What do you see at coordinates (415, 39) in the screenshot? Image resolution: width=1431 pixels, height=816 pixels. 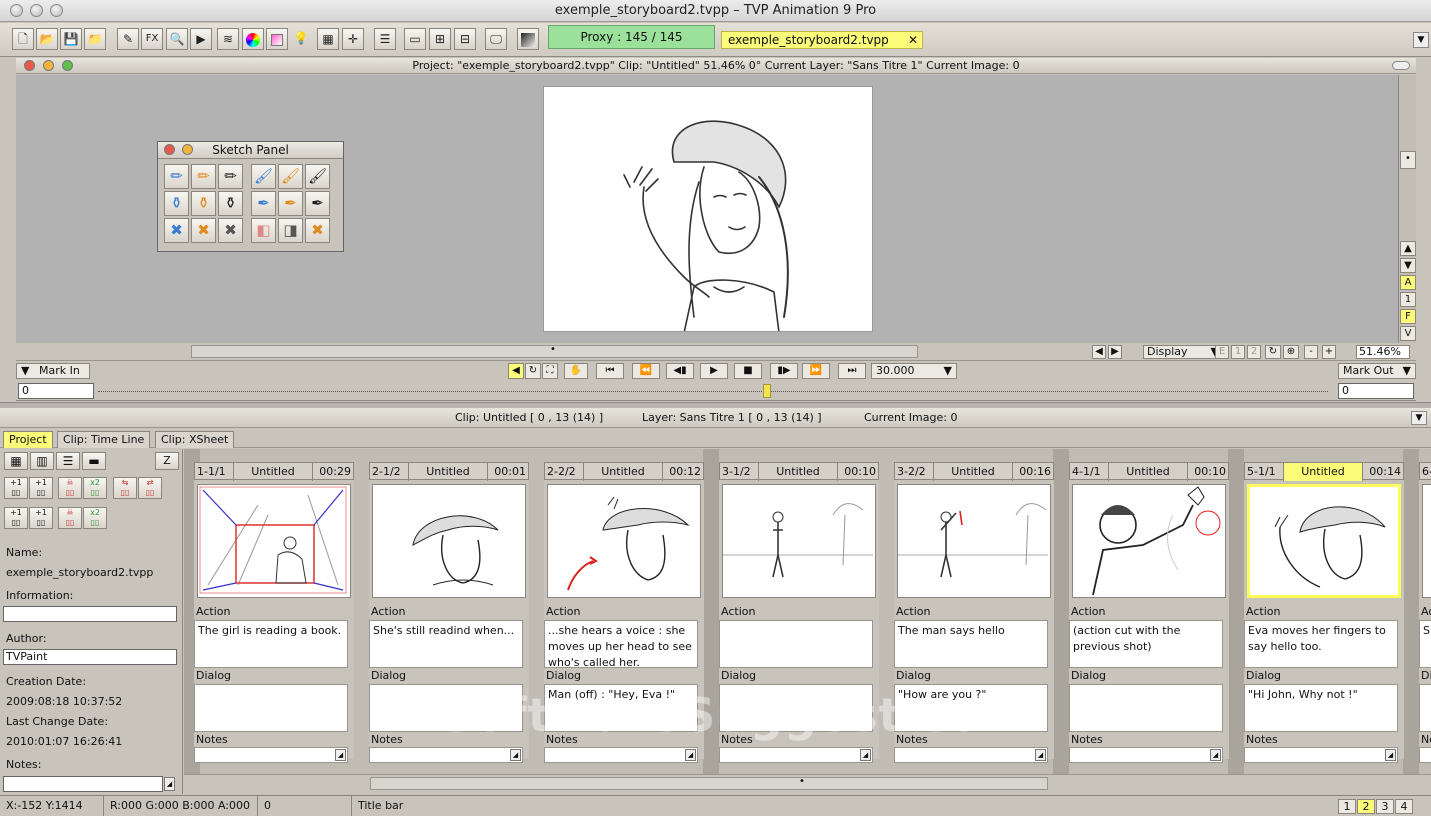 I see `view-single-icon: ▭` at bounding box center [415, 39].